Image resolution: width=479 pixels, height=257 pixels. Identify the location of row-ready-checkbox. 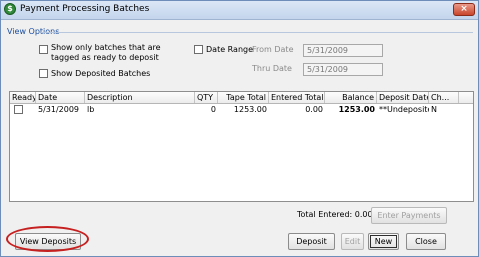
(18, 109).